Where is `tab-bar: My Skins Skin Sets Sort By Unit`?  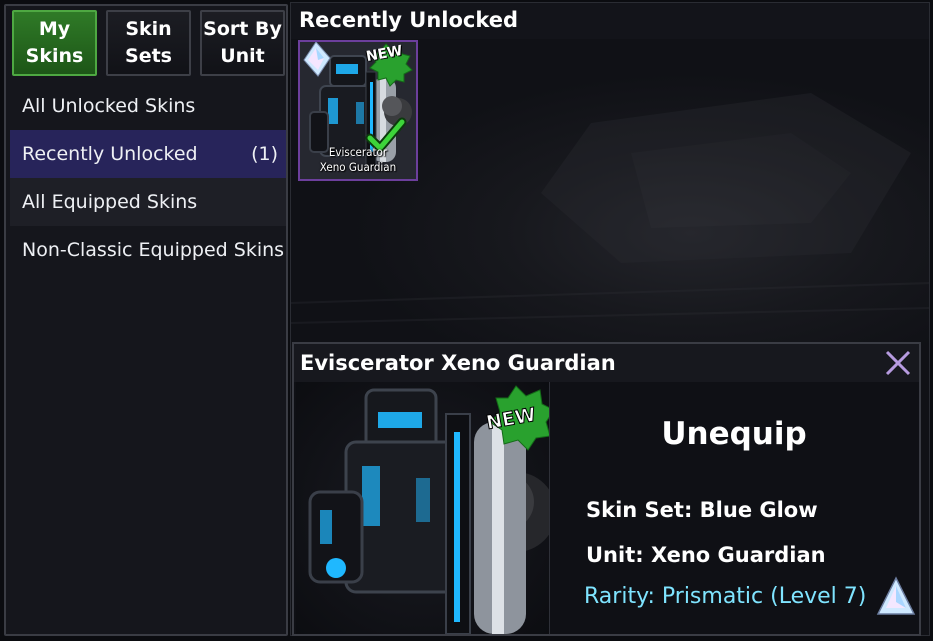
tab-bar: My Skins Skin Sets Sort By Unit is located at coordinates (149, 44).